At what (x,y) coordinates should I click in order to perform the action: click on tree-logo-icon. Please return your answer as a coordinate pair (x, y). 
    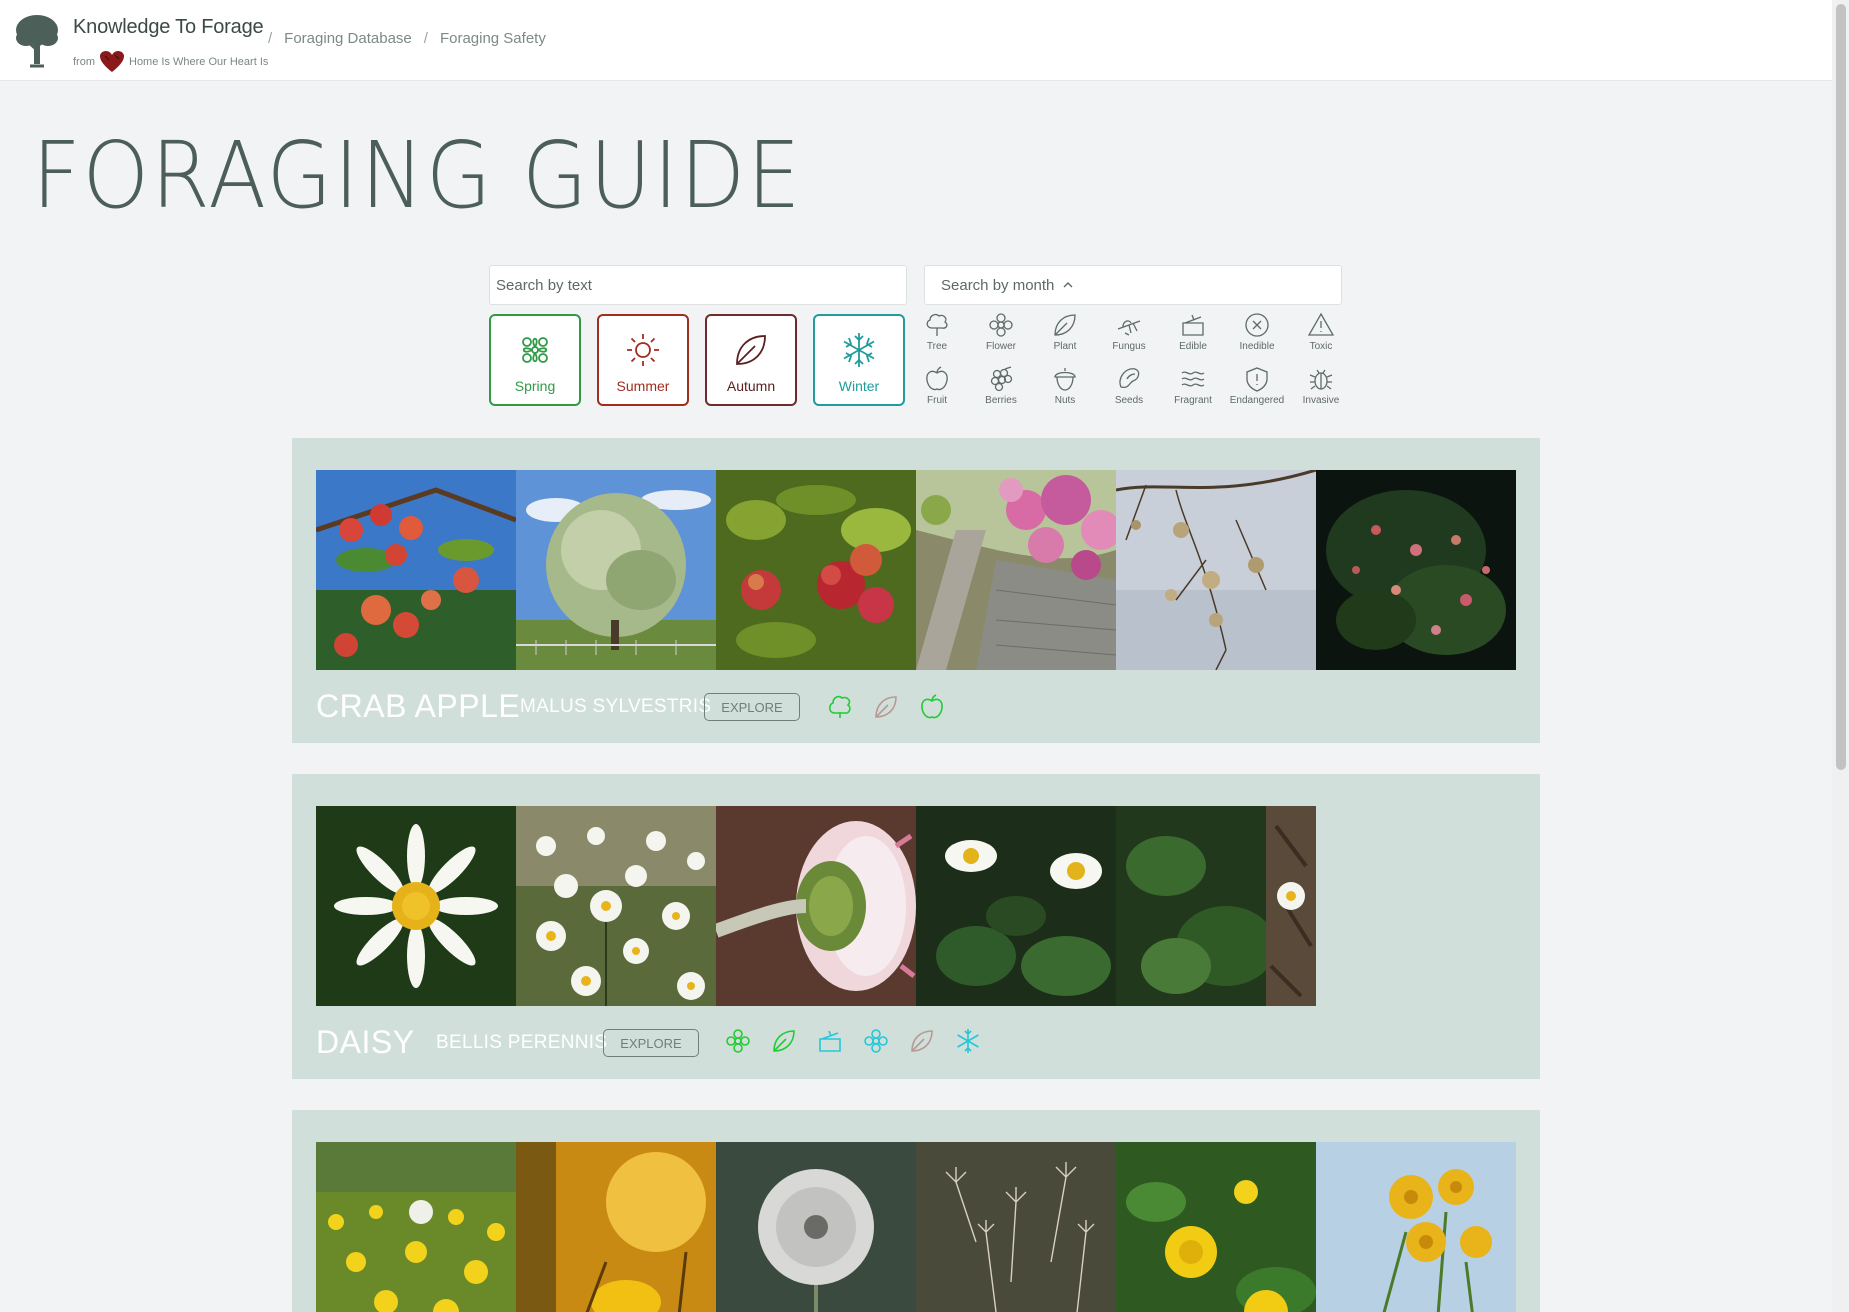
    Looking at the image, I should click on (37, 40).